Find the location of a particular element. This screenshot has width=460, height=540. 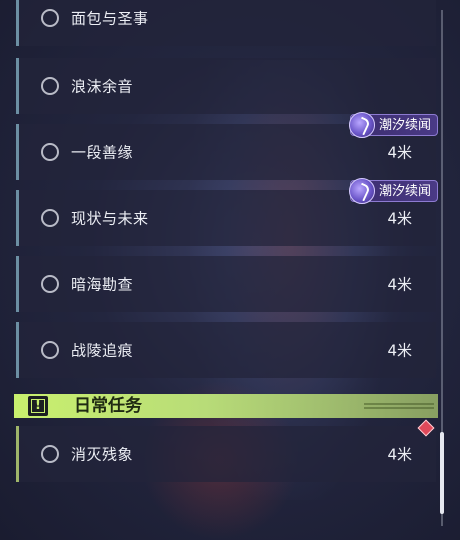

quest-title: 面包与圣事 is located at coordinates (110, 18).